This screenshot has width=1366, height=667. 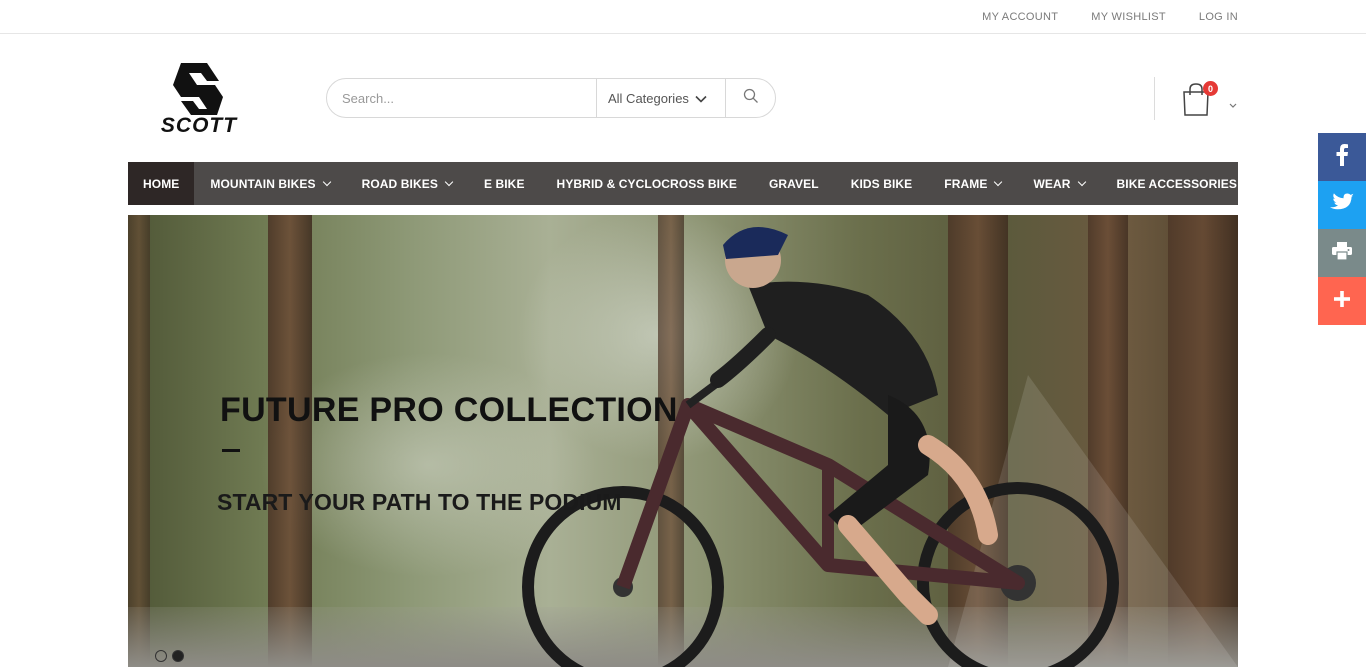 I want to click on nav-item-label: KIDS BIKE, so click(x=881, y=183).